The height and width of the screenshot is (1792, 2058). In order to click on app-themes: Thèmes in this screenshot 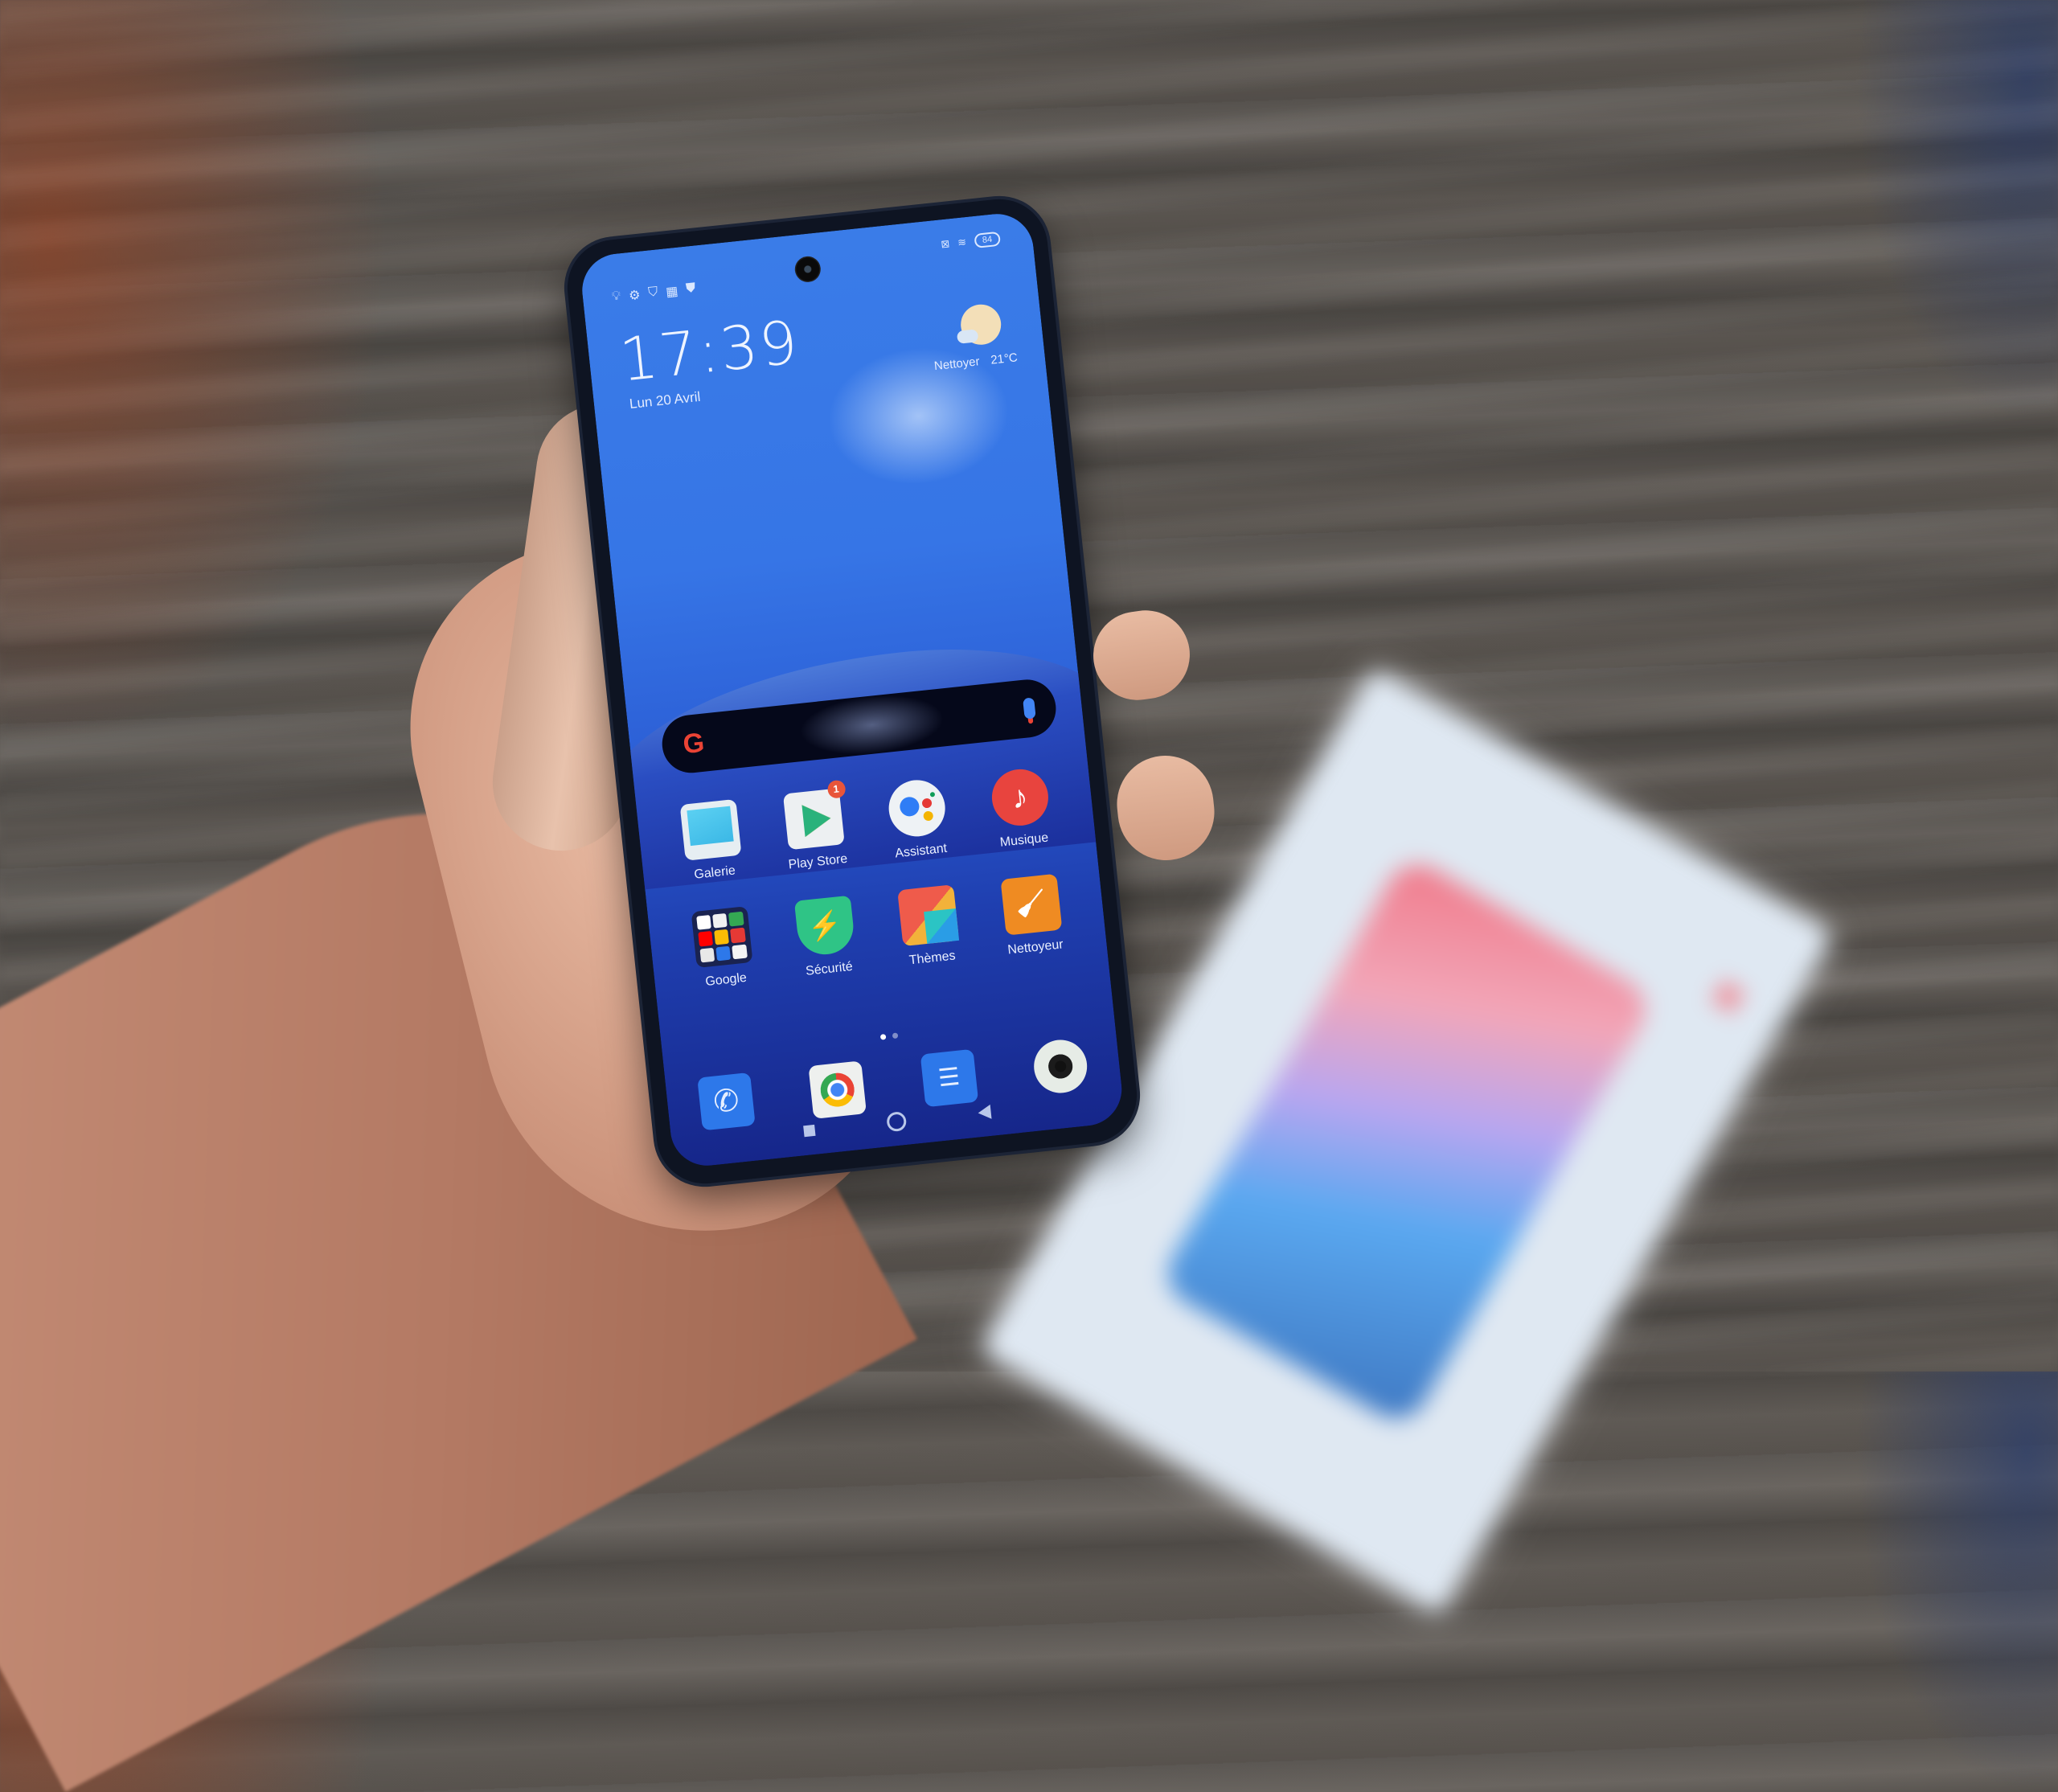, I will do `click(929, 926)`.